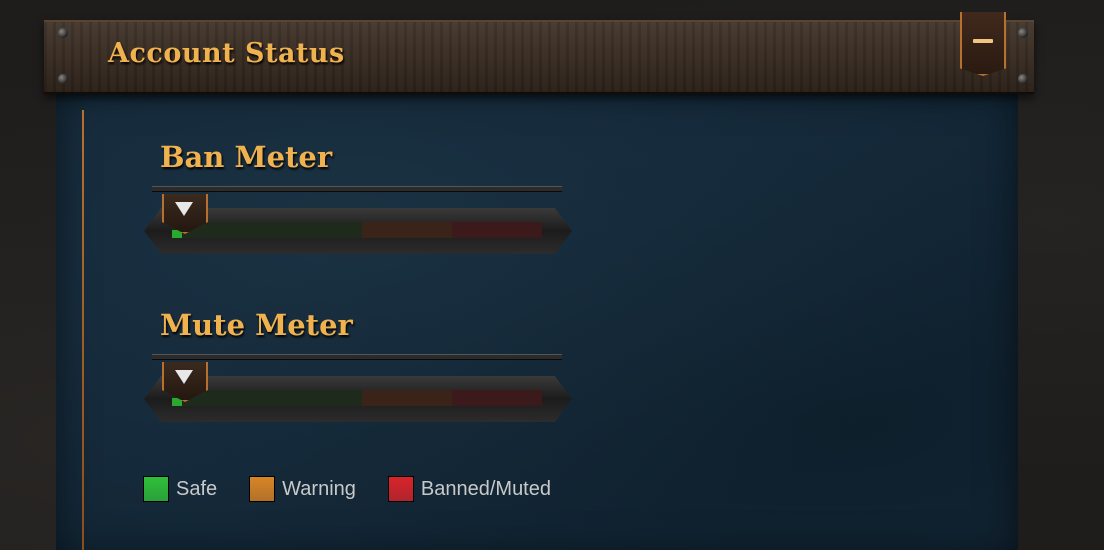  What do you see at coordinates (407, 230) in the screenshot?
I see `ban-meter-warning-zone` at bounding box center [407, 230].